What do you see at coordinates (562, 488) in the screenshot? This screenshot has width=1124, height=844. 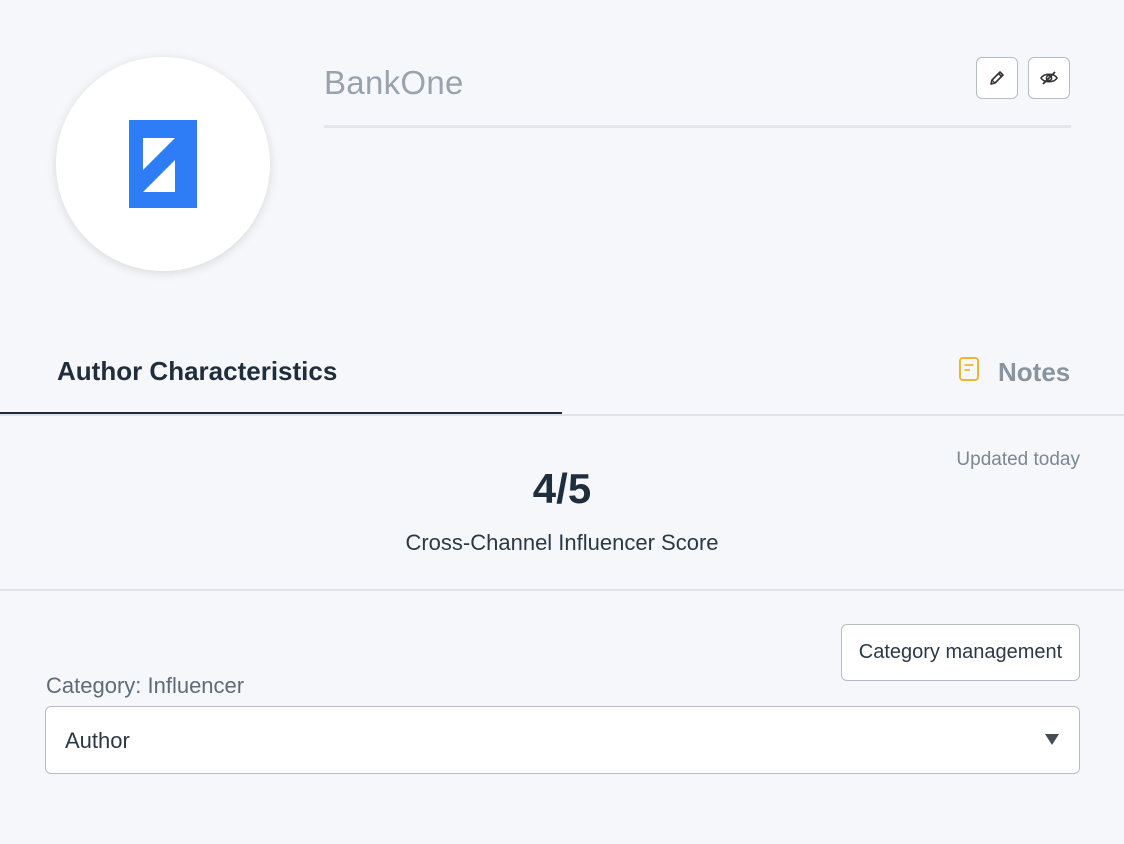 I see `influencer-score-value: 4/5` at bounding box center [562, 488].